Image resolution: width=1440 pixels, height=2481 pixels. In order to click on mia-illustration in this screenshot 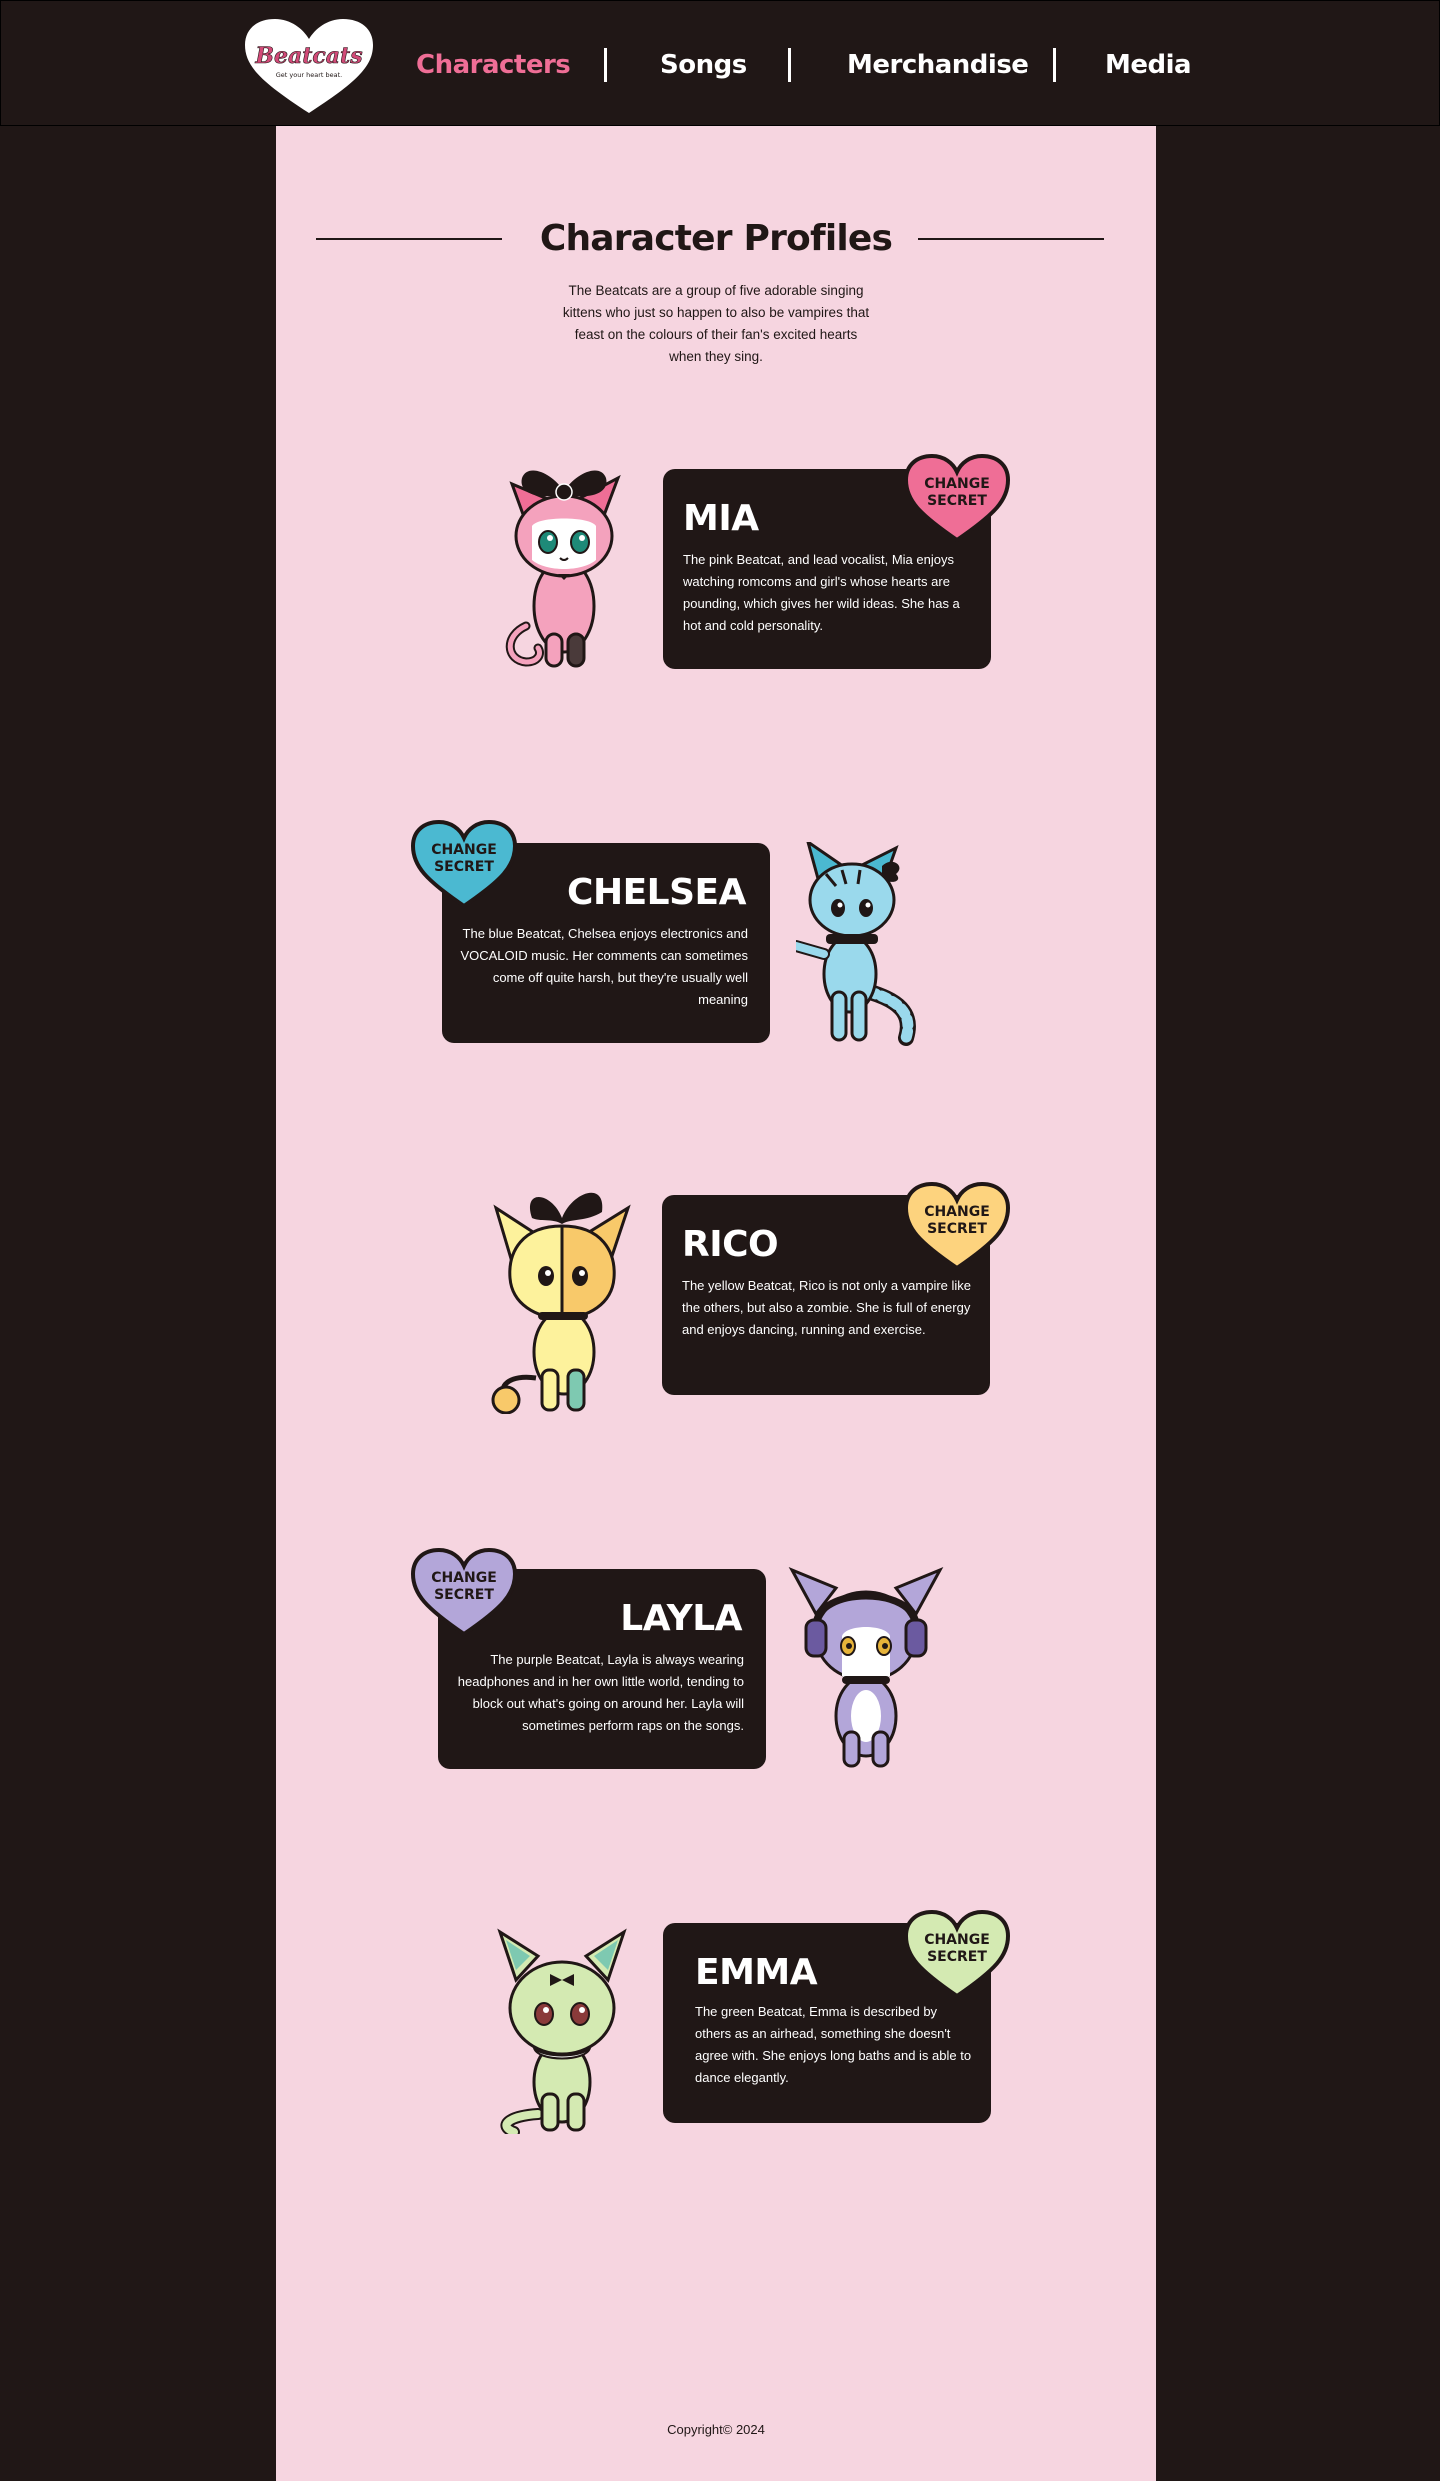, I will do `click(565, 565)`.